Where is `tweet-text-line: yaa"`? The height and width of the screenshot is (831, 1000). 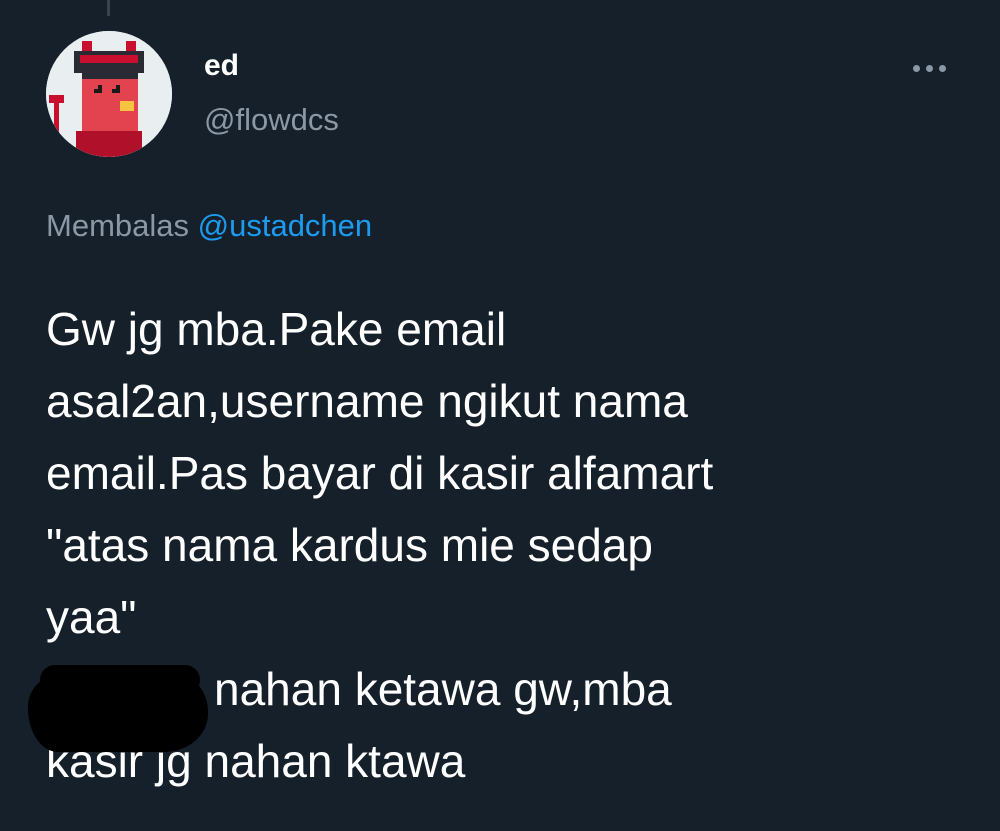
tweet-text-line: yaa" is located at coordinates (91, 617).